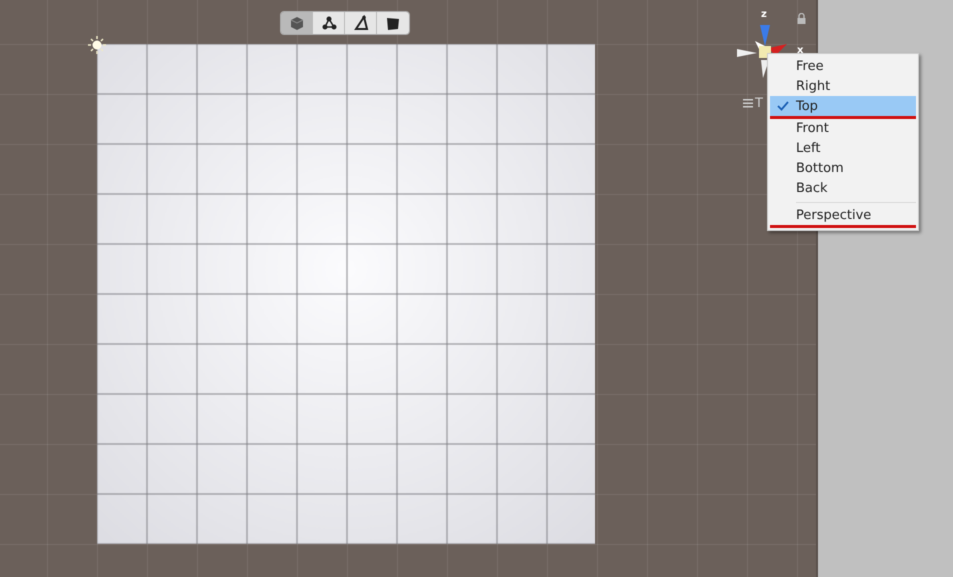 The image size is (953, 577). What do you see at coordinates (800, 50) in the screenshot?
I see `x-axis-label: x` at bounding box center [800, 50].